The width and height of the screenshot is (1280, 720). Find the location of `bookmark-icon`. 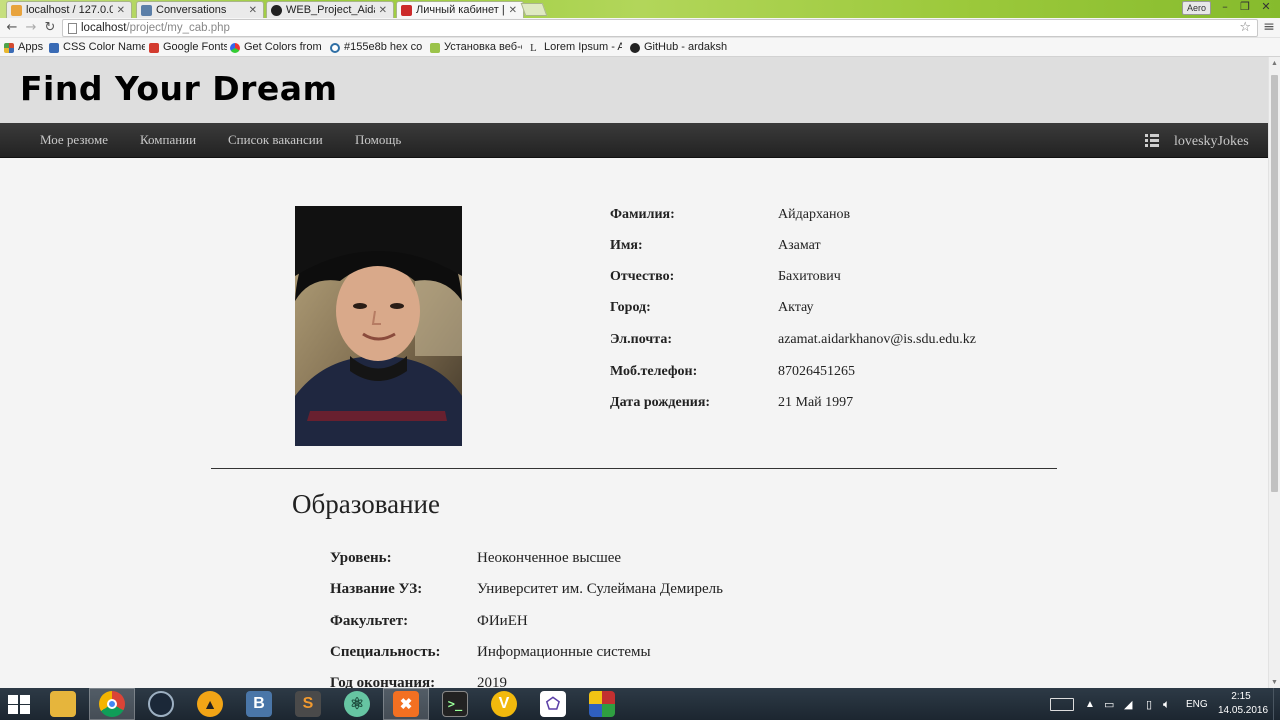

bookmark-icon is located at coordinates (435, 47).